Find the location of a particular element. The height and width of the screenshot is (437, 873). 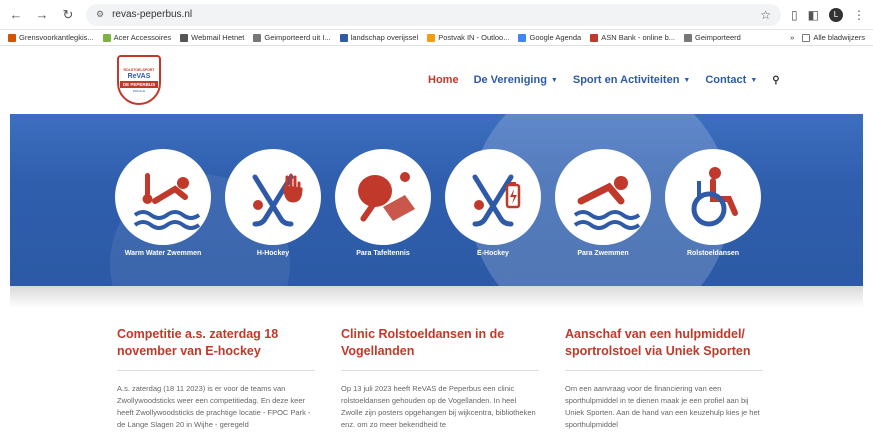

browser-toolbar: ← → ↻ ⚙ revas-peperbus.nl ☆ ▯ ◧ L ⋮ is located at coordinates (436, 15).